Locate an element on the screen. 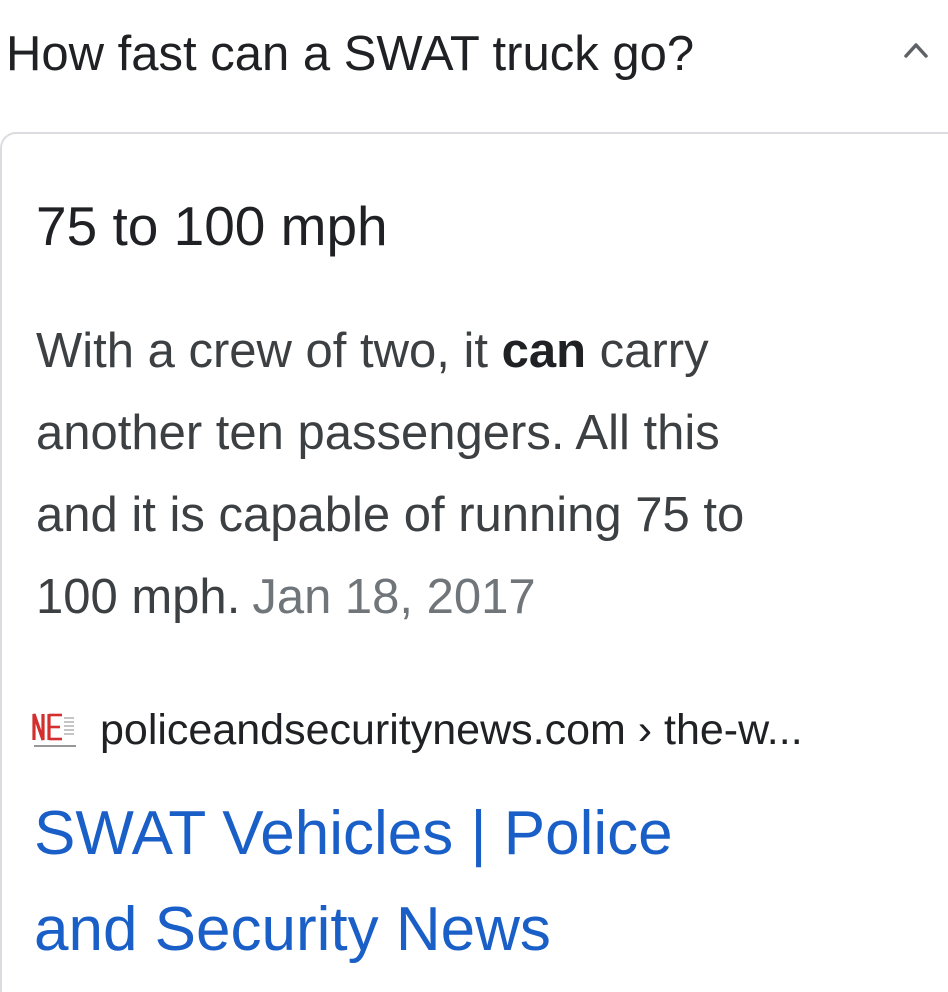 The width and height of the screenshot is (948, 992). snippet-text: 100 mph. is located at coordinates (138, 597).